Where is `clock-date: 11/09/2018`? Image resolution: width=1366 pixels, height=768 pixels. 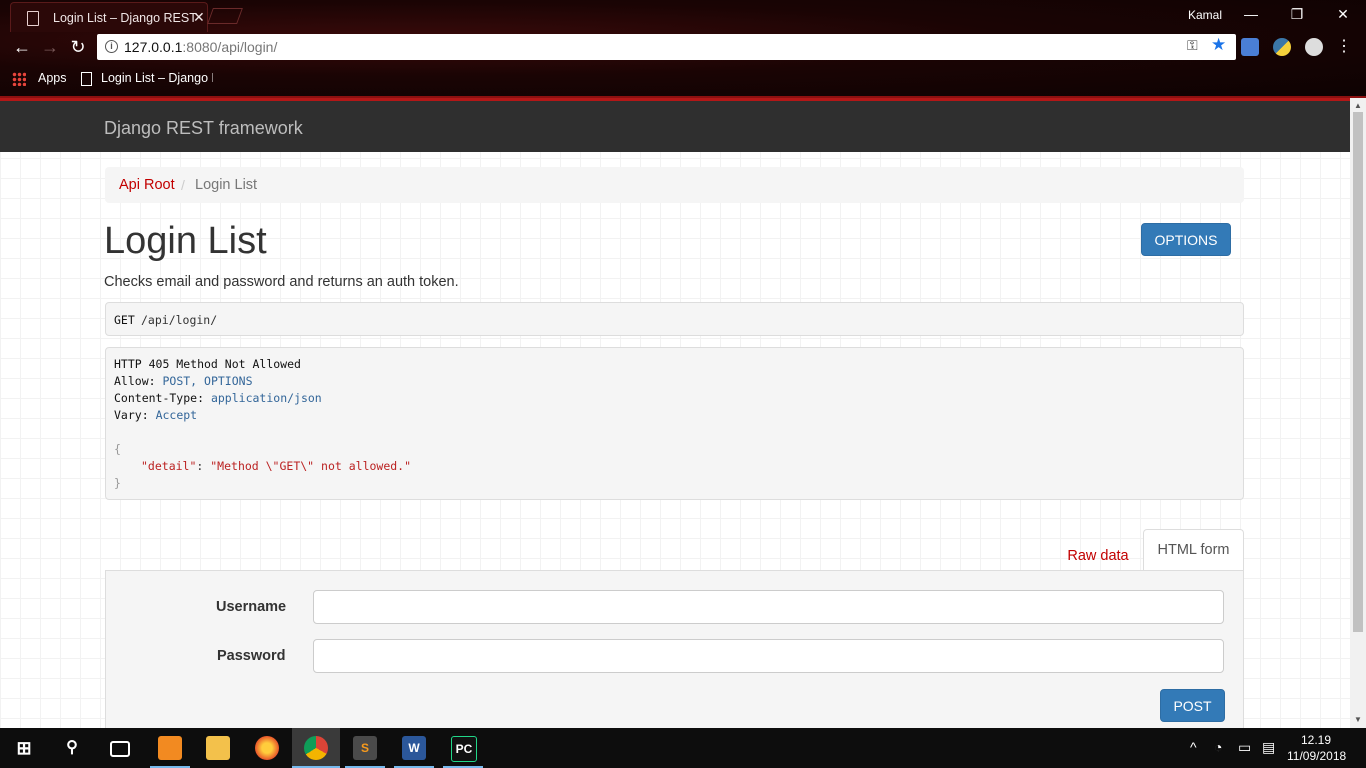 clock-date: 11/09/2018 is located at coordinates (1317, 756).